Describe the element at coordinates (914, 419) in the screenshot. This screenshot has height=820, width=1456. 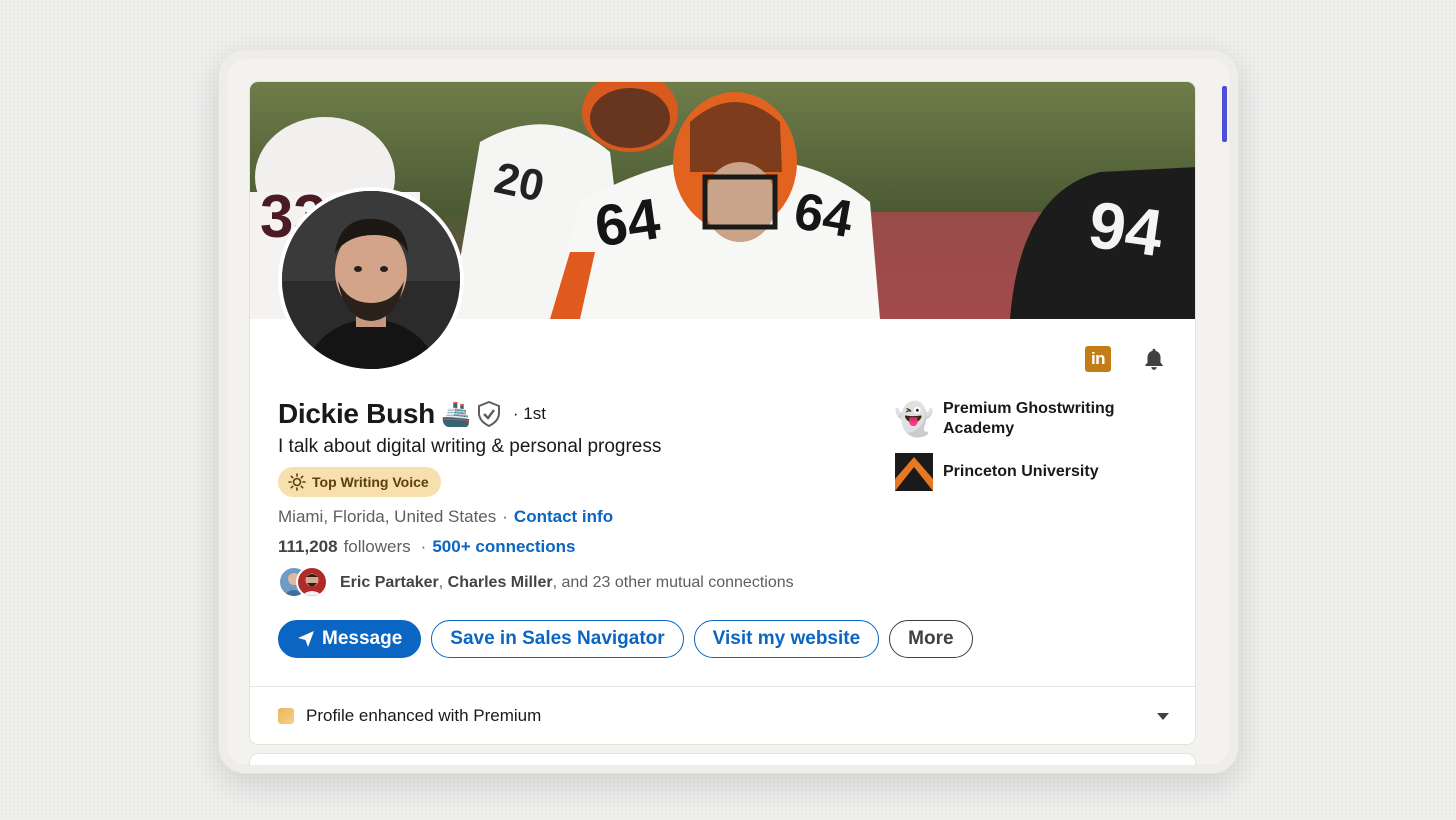
I see `ghost-icon: 👻` at that location.